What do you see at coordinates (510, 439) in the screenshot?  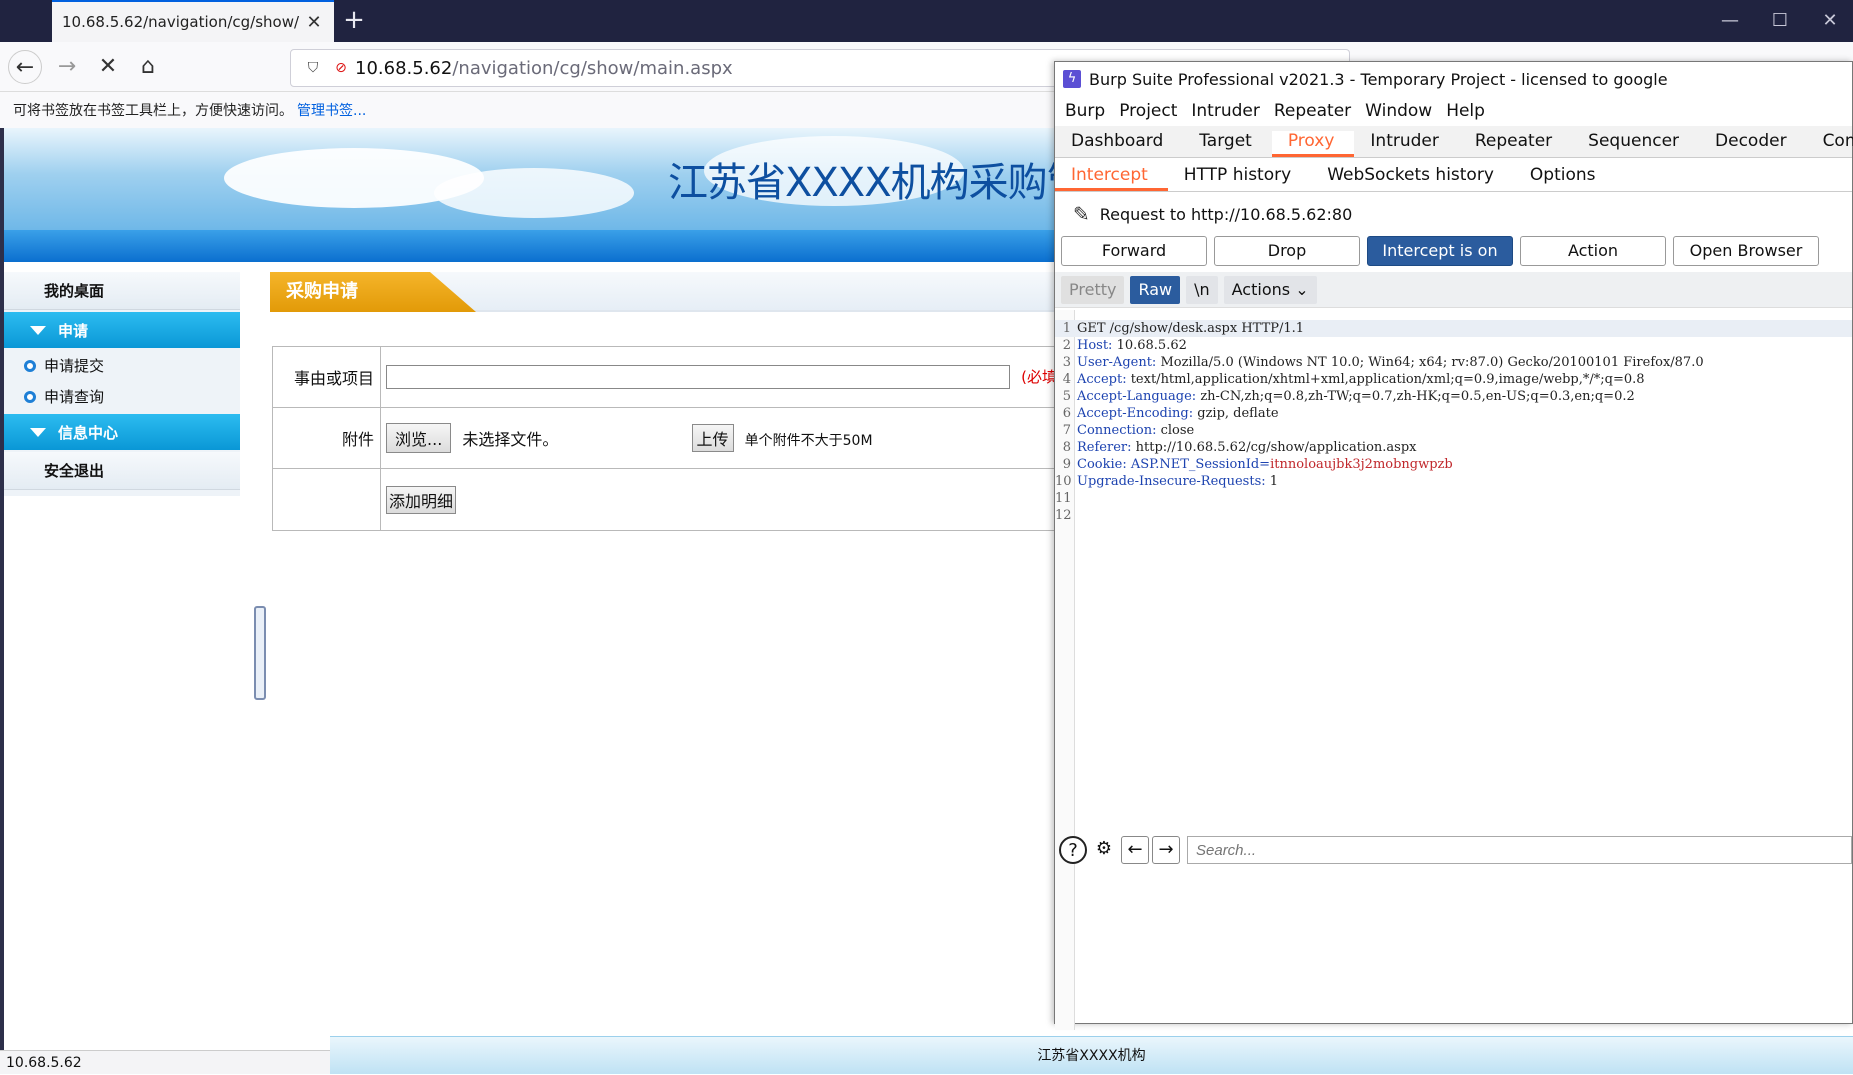 I see `no-file-text: 未选择文件。` at bounding box center [510, 439].